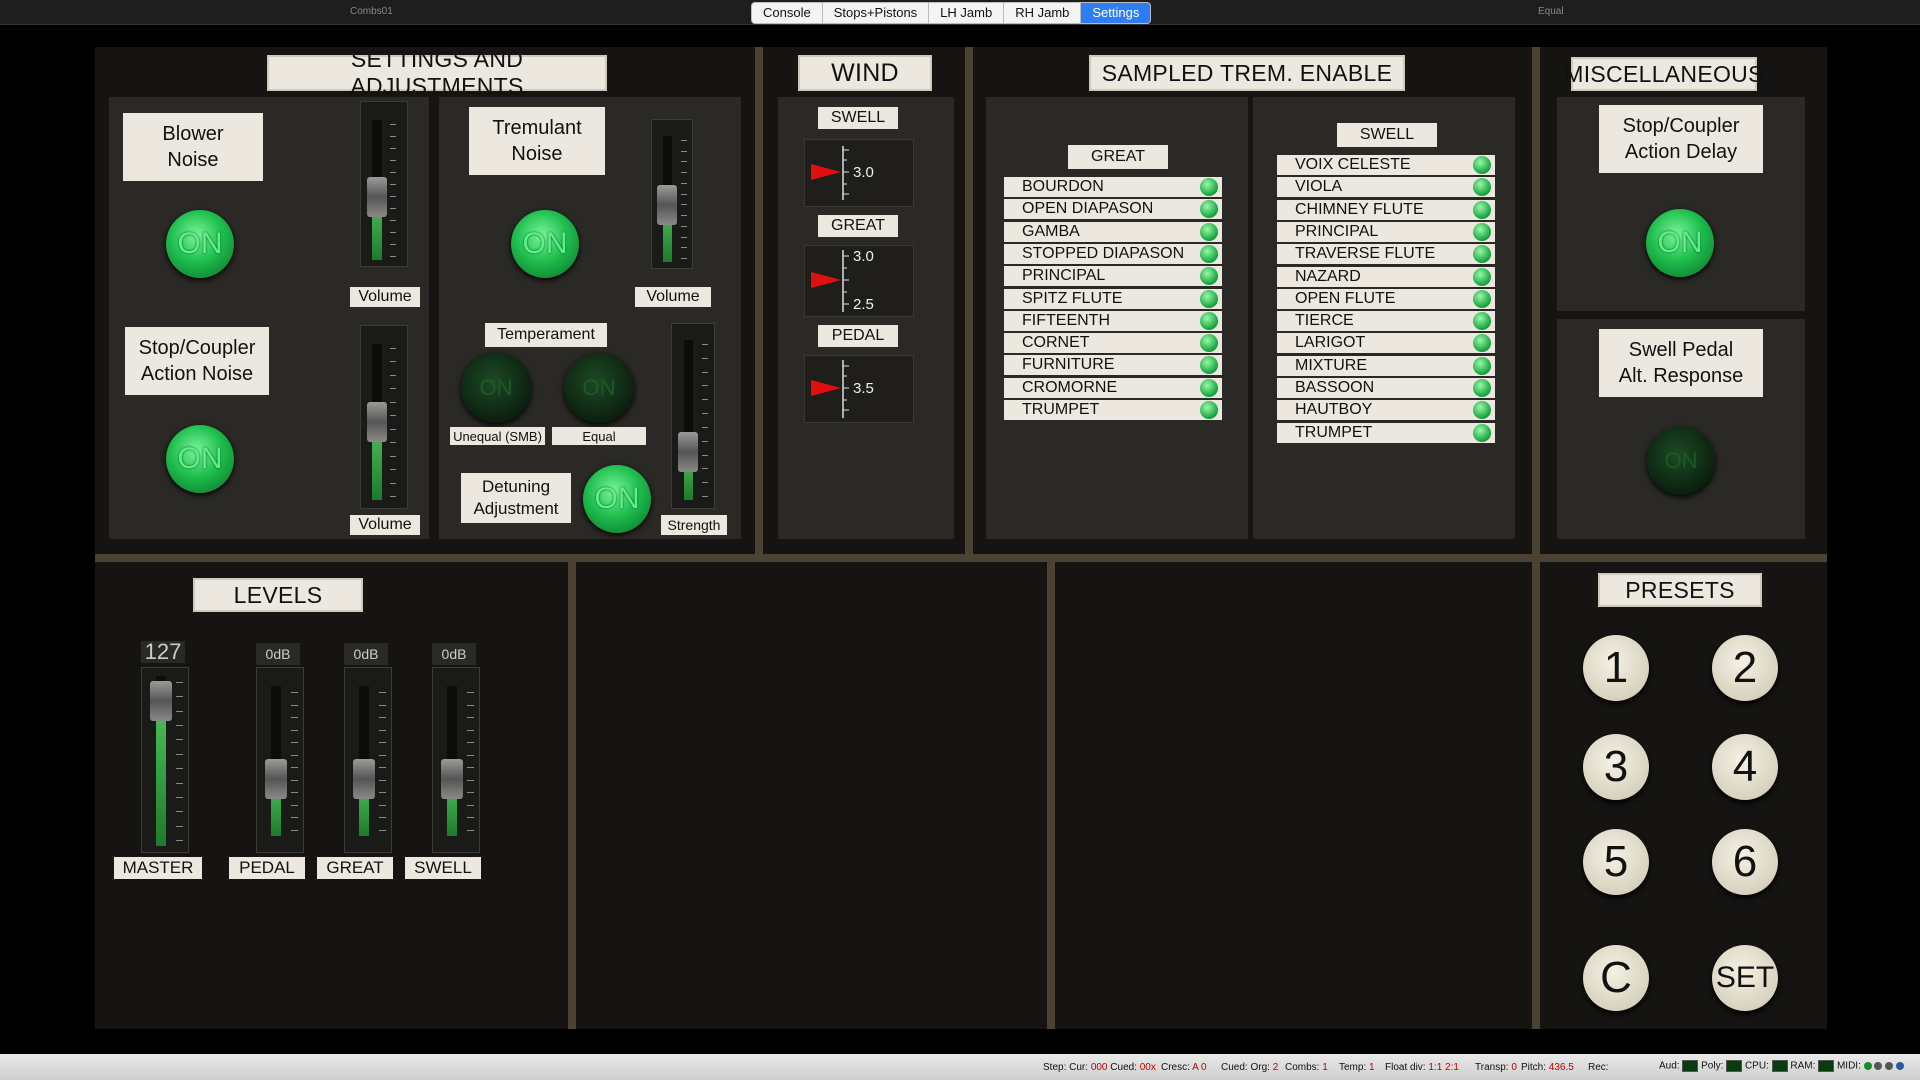  What do you see at coordinates (1745, 978) in the screenshot?
I see `preset-button-set: SET` at bounding box center [1745, 978].